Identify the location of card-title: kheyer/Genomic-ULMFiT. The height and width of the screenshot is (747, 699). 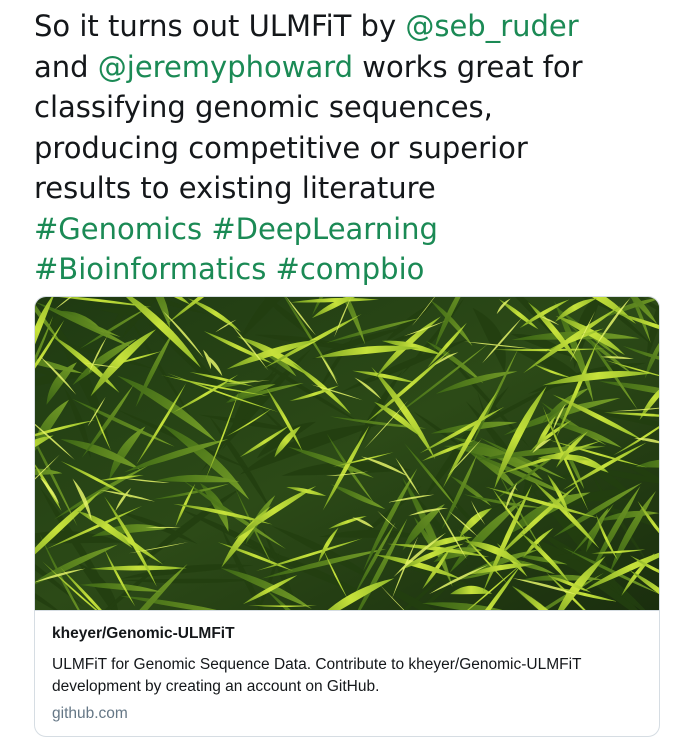
(143, 634).